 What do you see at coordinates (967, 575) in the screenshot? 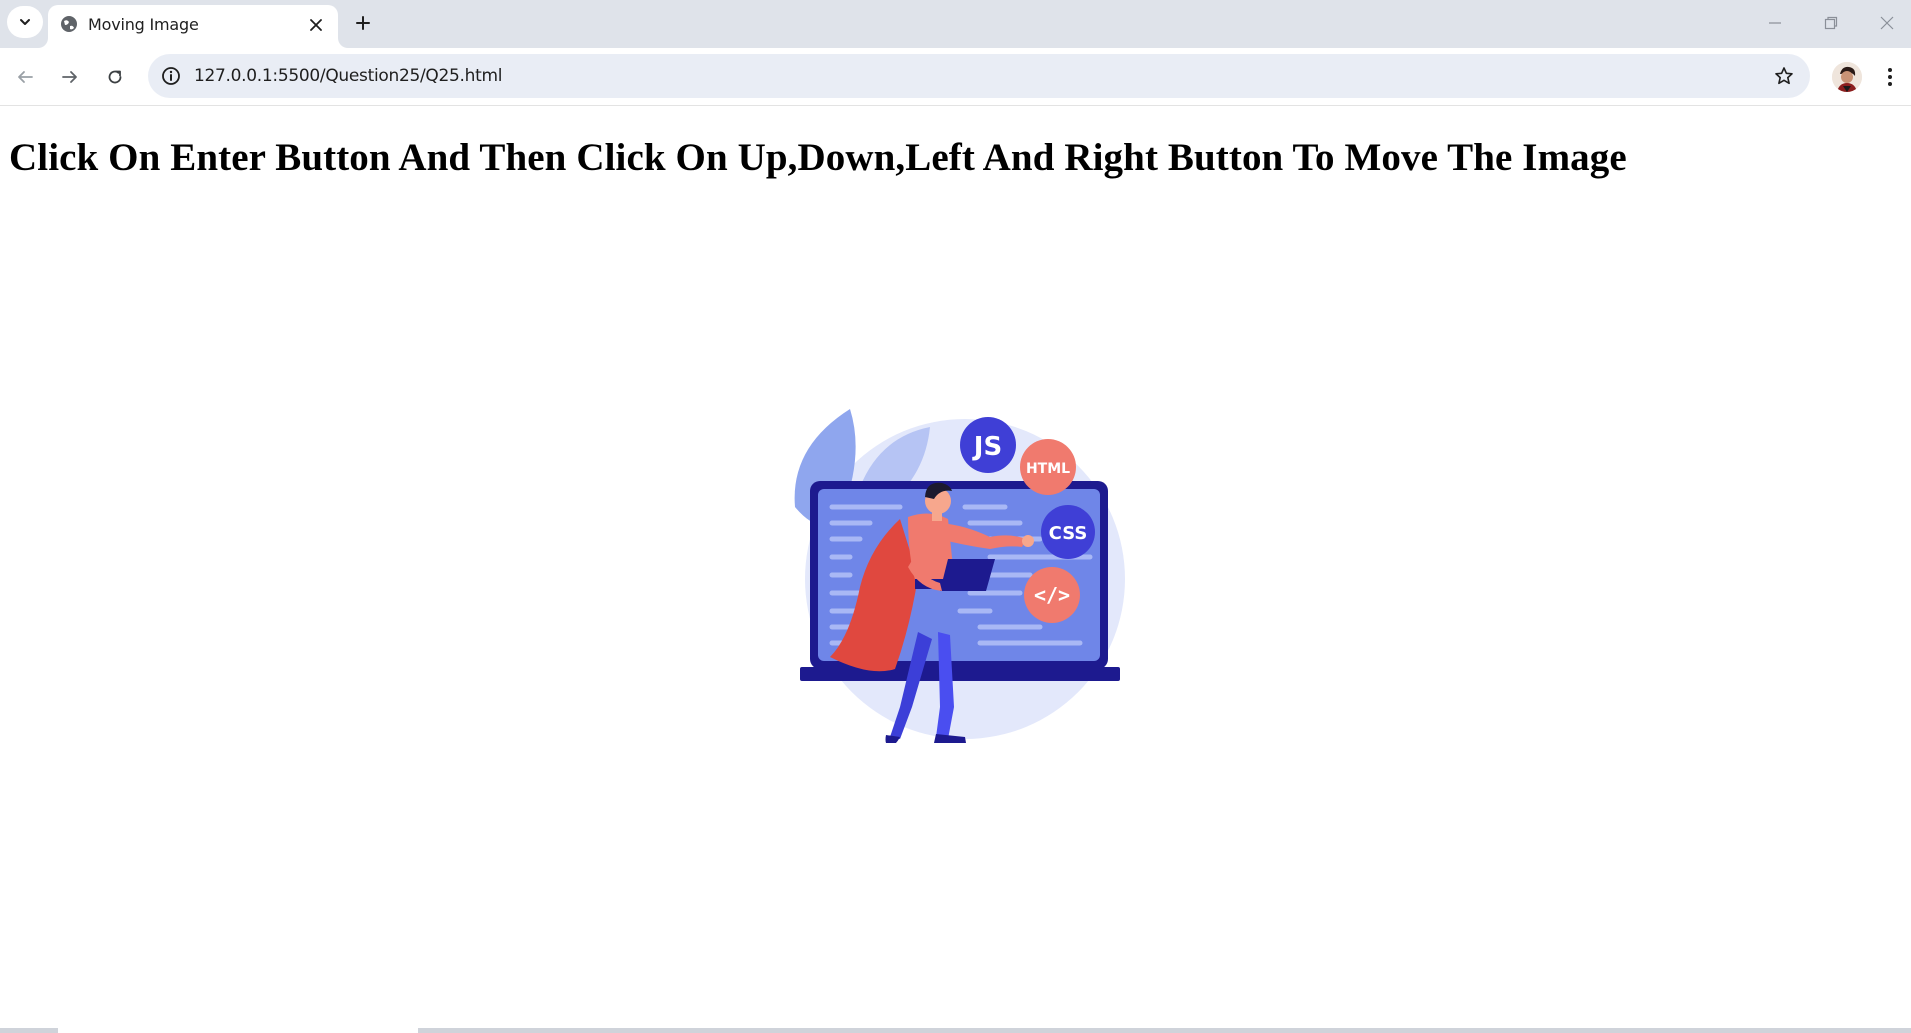
I see `hero-laptop` at bounding box center [967, 575].